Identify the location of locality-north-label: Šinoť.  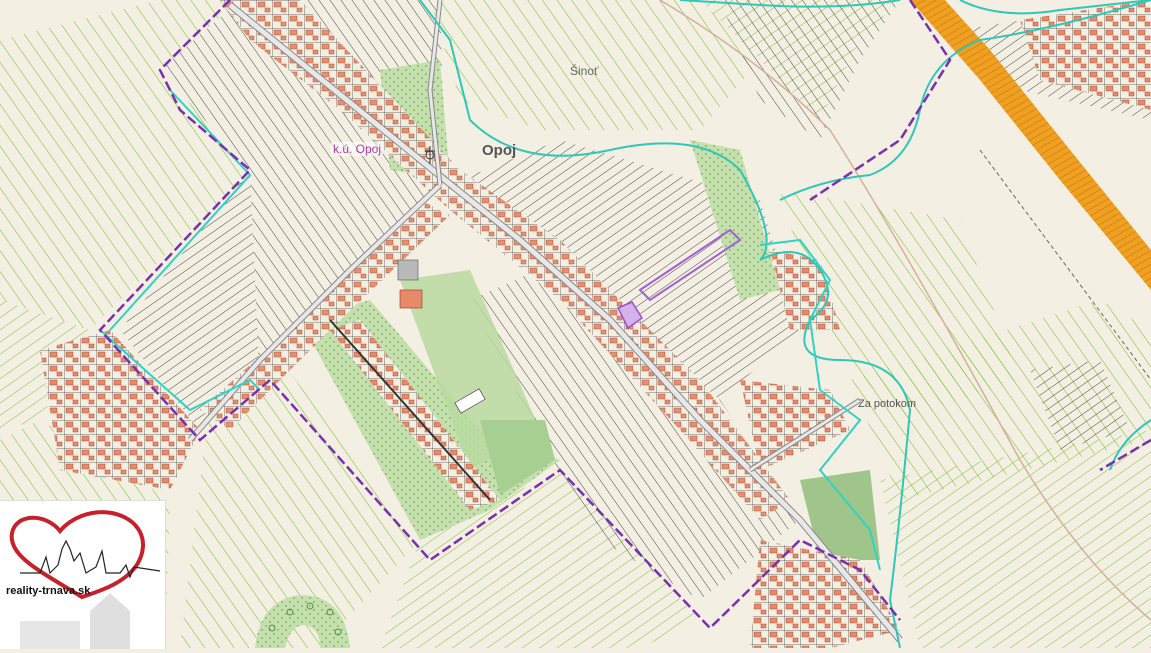
(584, 71).